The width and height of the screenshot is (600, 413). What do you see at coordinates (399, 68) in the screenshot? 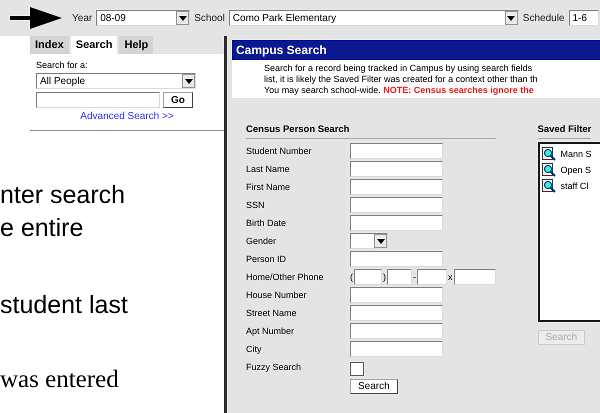
I see `description-text: Search for a record being tracked in Campus by using search fields` at bounding box center [399, 68].